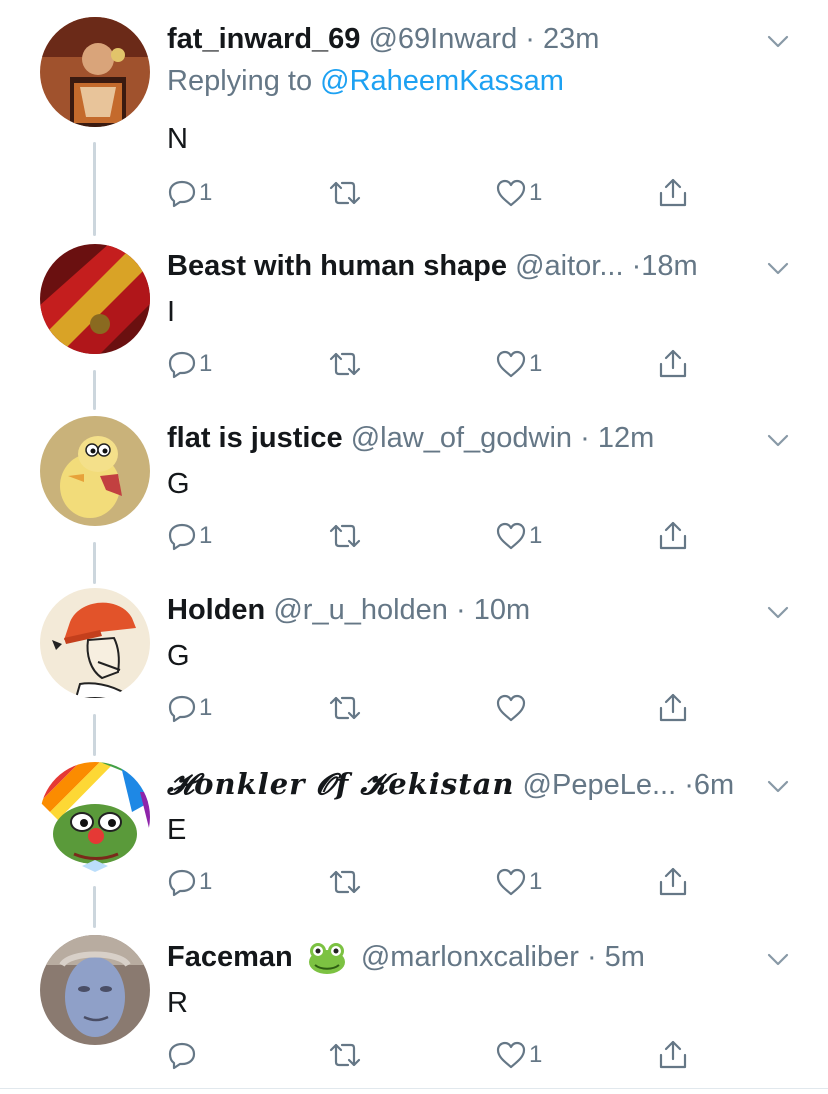 This screenshot has width=828, height=1094. I want to click on display-name: flat is justice, so click(255, 438).